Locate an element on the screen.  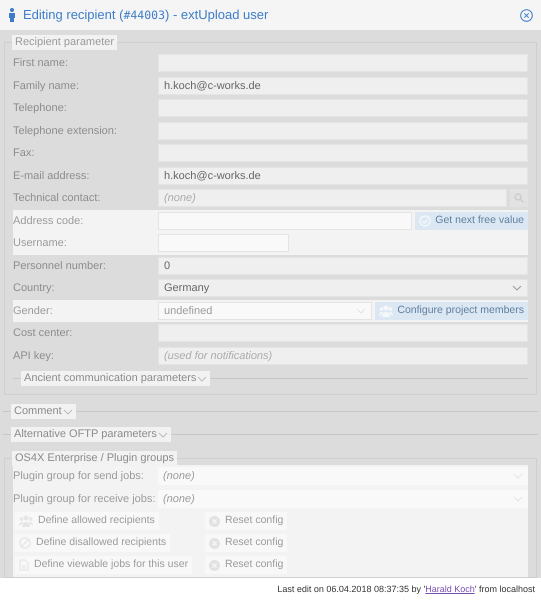
check-circle-icon is located at coordinates (425, 220).